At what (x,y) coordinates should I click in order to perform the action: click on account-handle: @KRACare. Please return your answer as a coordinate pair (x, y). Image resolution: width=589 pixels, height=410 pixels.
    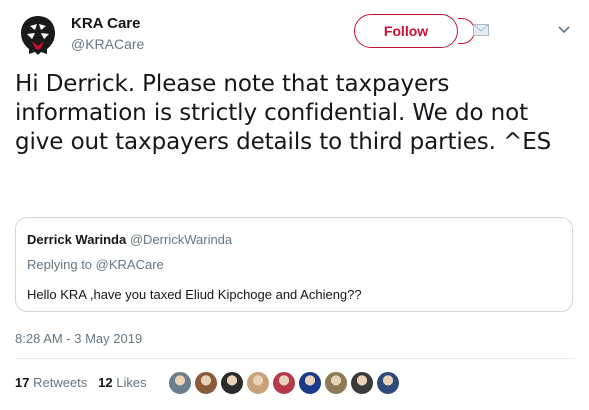
    Looking at the image, I should click on (107, 44).